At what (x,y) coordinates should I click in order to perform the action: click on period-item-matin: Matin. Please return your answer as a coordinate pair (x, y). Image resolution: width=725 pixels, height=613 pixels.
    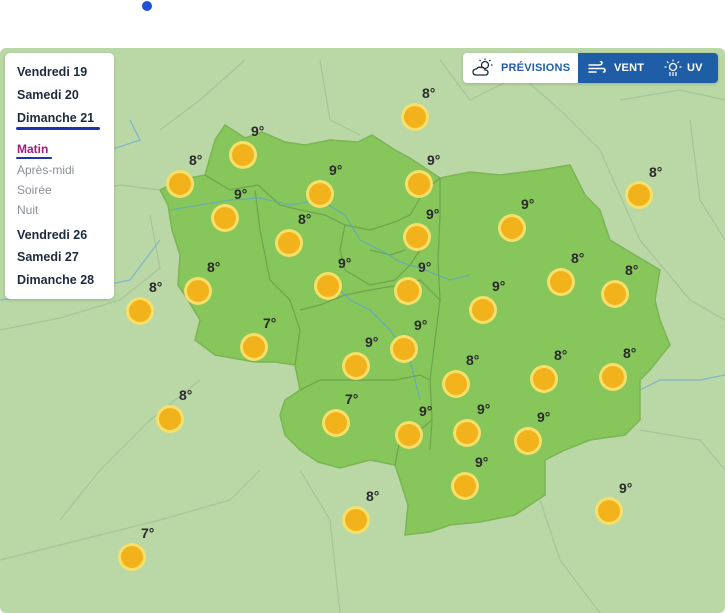
    Looking at the image, I should click on (32, 149).